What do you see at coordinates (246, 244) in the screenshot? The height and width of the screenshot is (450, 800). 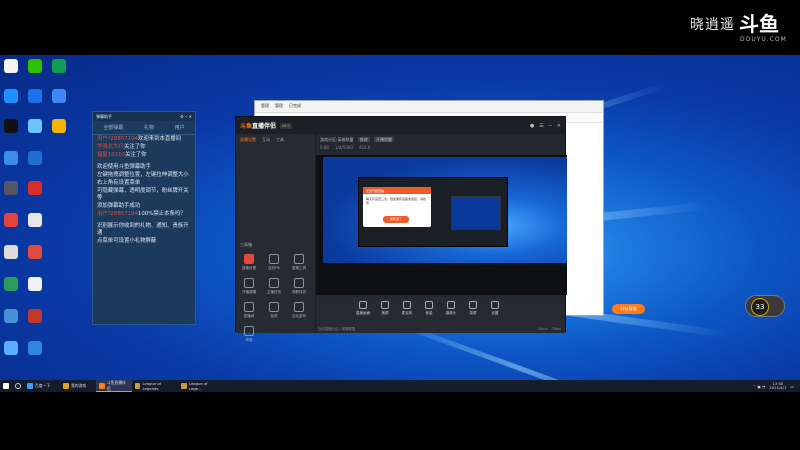 I see `toolbox-label: 工具箱` at bounding box center [246, 244].